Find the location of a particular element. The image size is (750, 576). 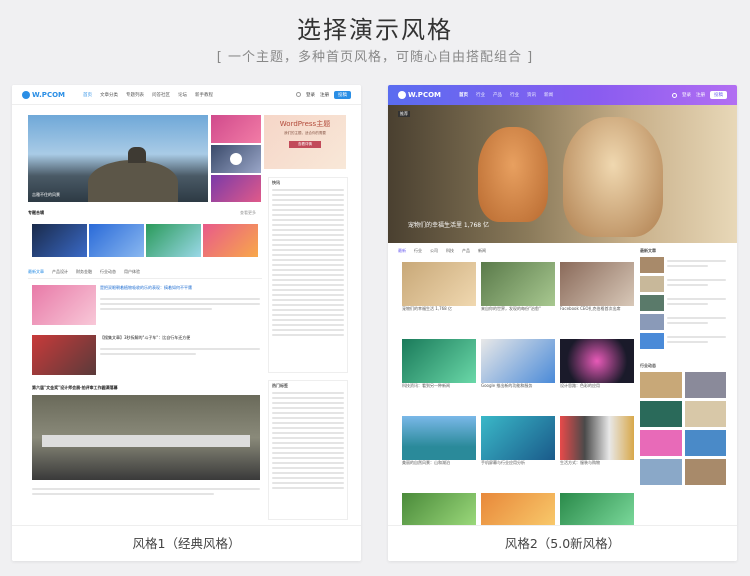

style2-sidebar: 最新文章 is located at coordinates (683, 303).